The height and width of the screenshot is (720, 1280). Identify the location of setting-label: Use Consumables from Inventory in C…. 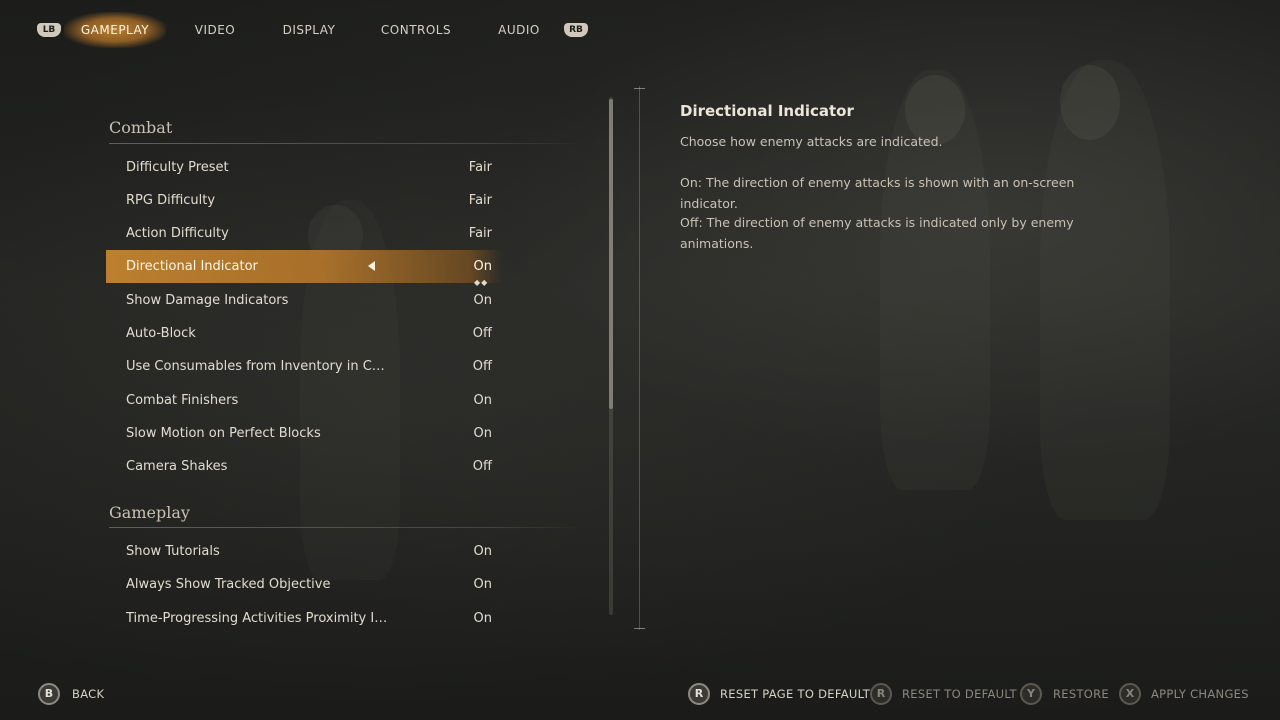
(255, 366).